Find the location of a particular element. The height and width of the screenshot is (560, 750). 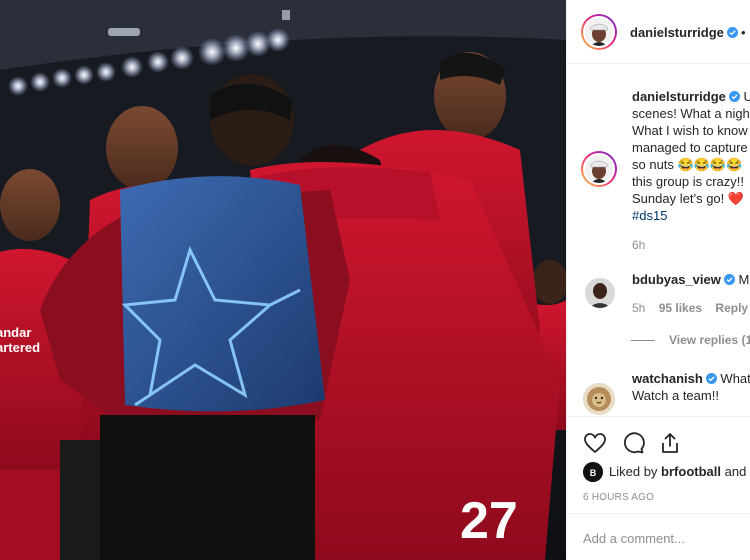

comment-1-username: bdubyas_view is located at coordinates (676, 279).